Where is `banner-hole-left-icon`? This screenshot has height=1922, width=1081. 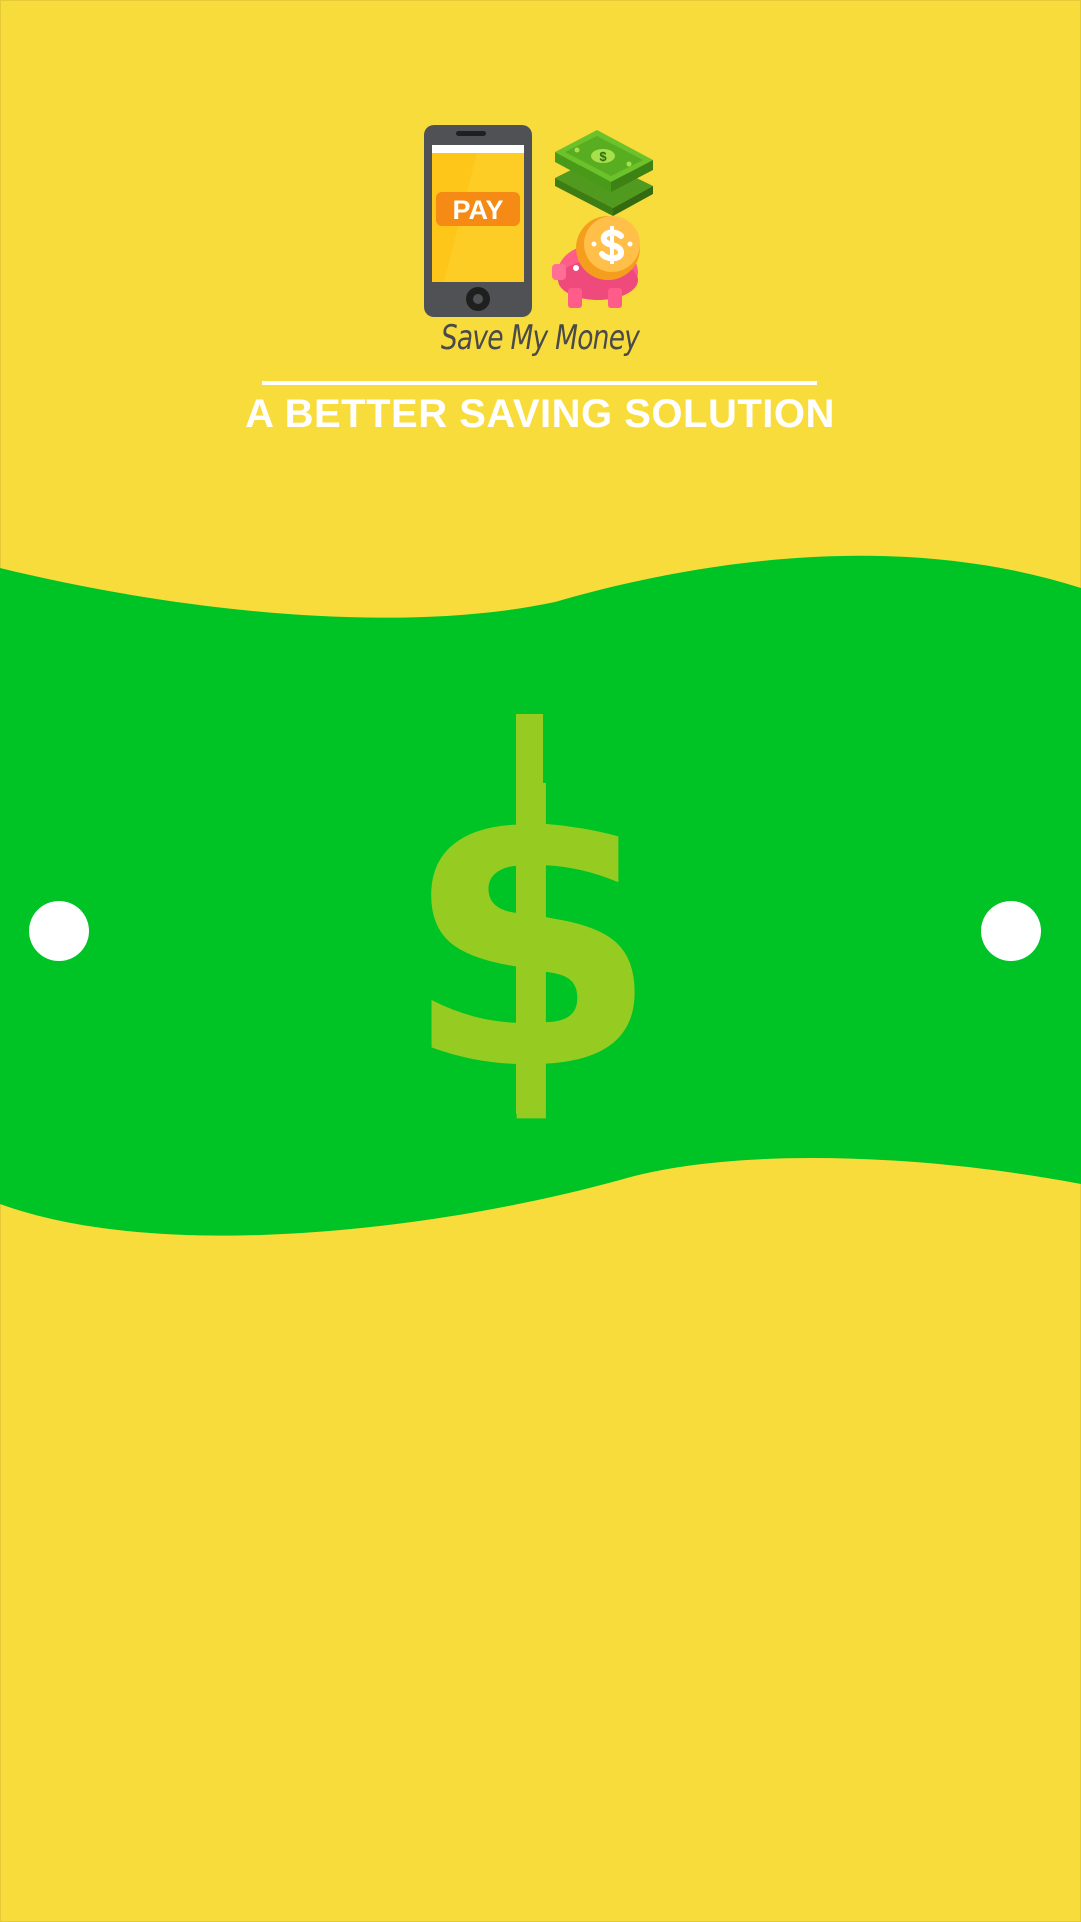
banner-hole-left-icon is located at coordinates (59, 931).